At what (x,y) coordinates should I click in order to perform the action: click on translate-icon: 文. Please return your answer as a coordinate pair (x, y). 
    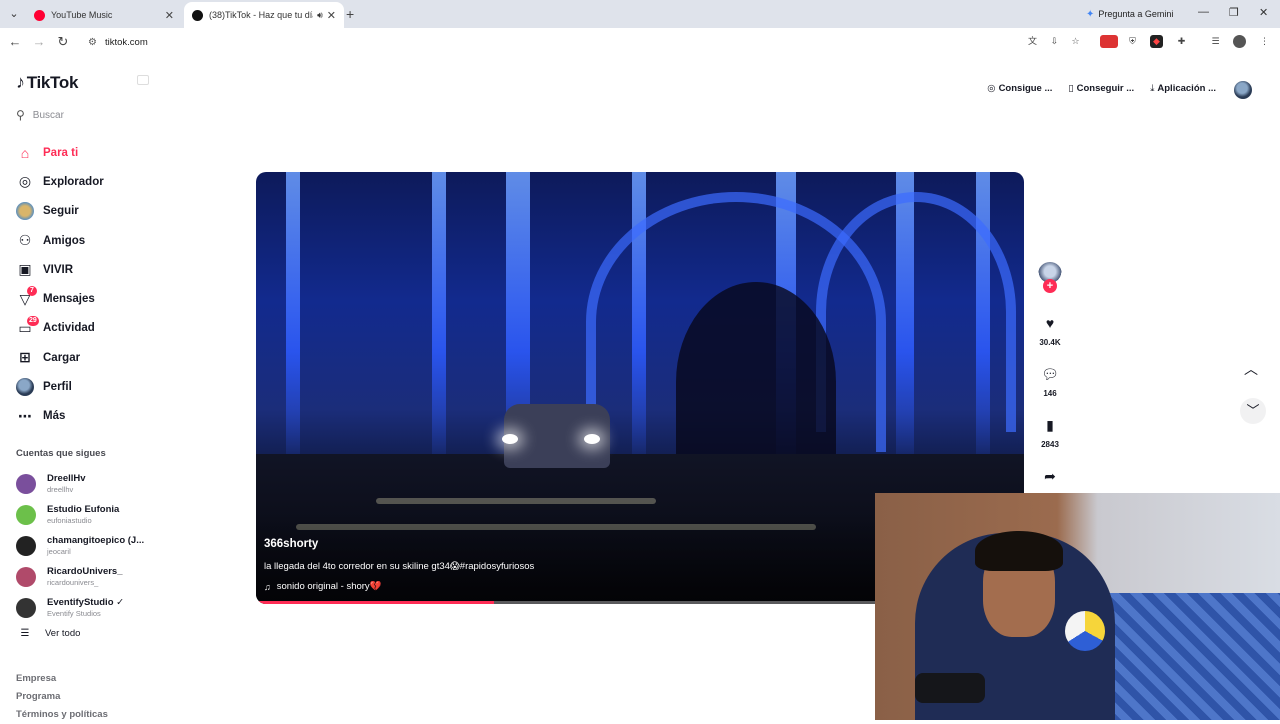
    Looking at the image, I should click on (1032, 41).